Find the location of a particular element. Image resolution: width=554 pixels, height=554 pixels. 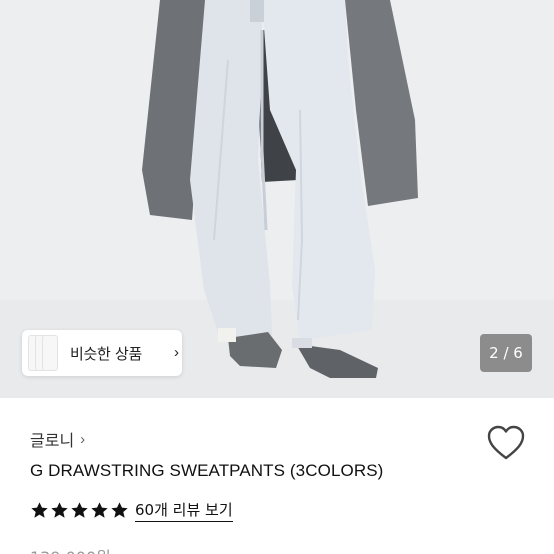

rating-row: 60개 리뷰 보기 is located at coordinates (131, 510).